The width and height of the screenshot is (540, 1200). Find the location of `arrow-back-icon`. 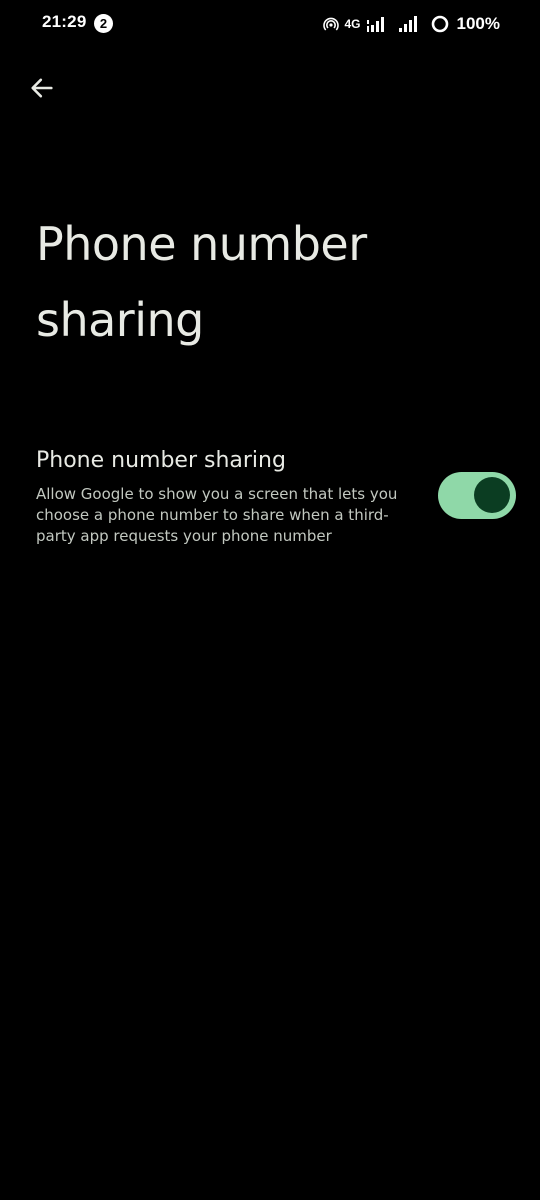

arrow-back-icon is located at coordinates (42, 90).